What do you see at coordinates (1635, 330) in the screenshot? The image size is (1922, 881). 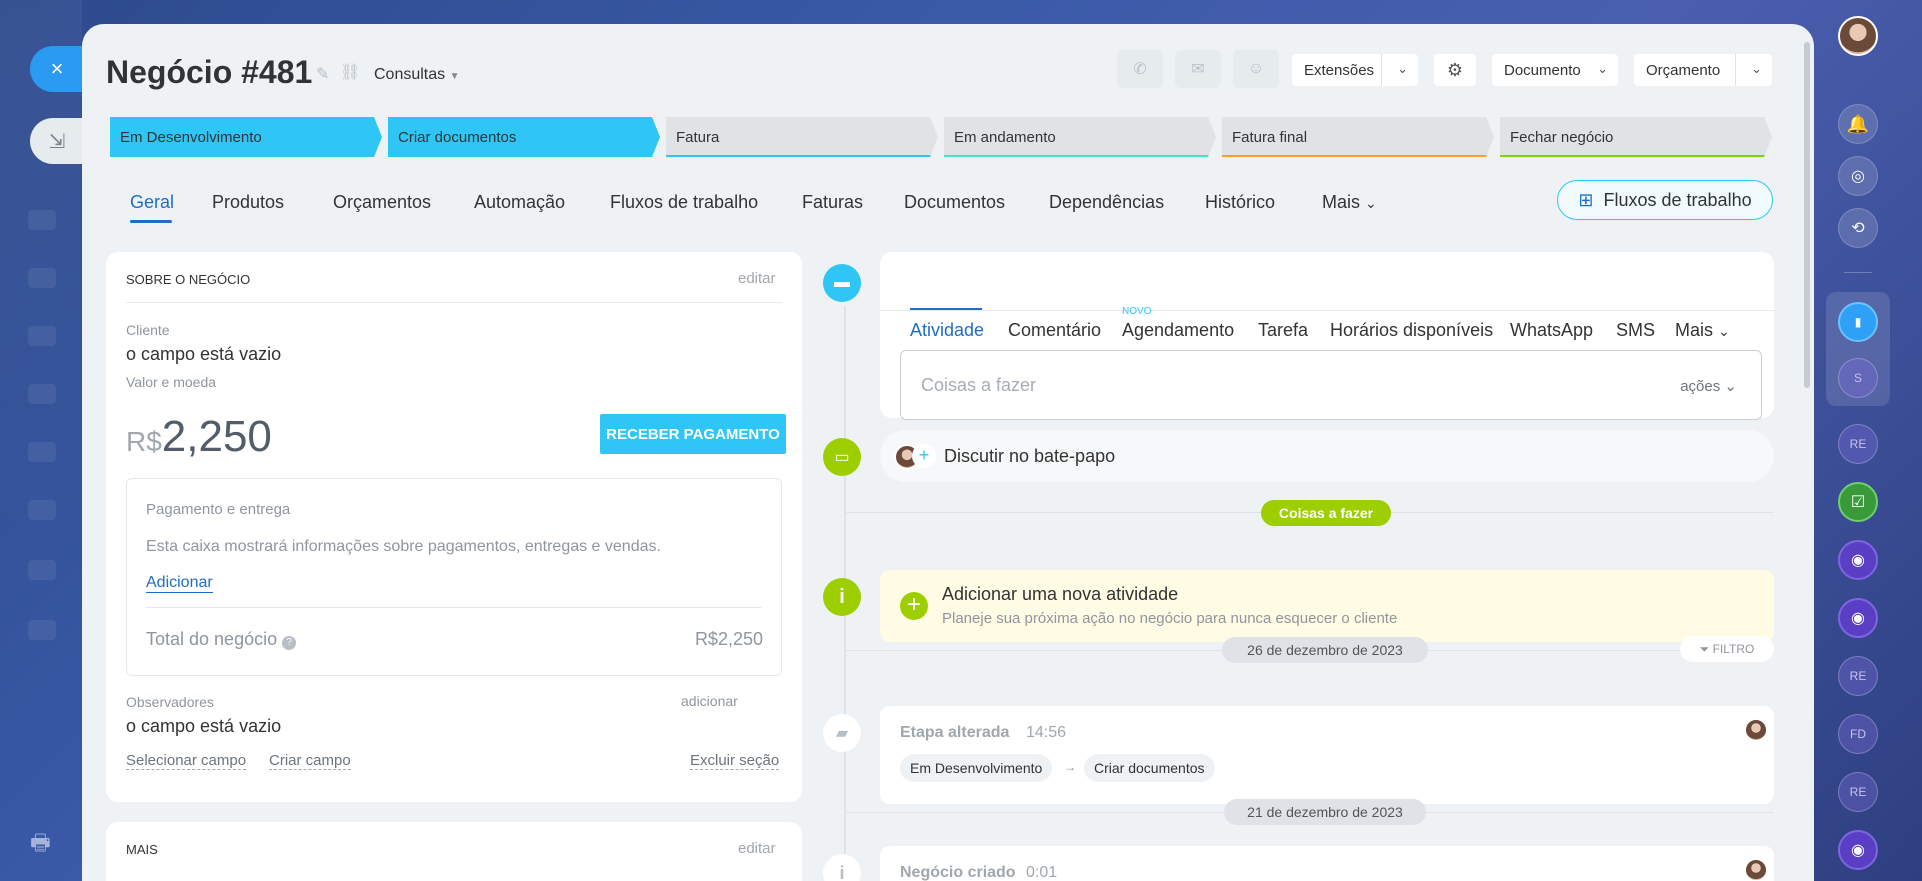 I see `tab-sms: SMS` at bounding box center [1635, 330].